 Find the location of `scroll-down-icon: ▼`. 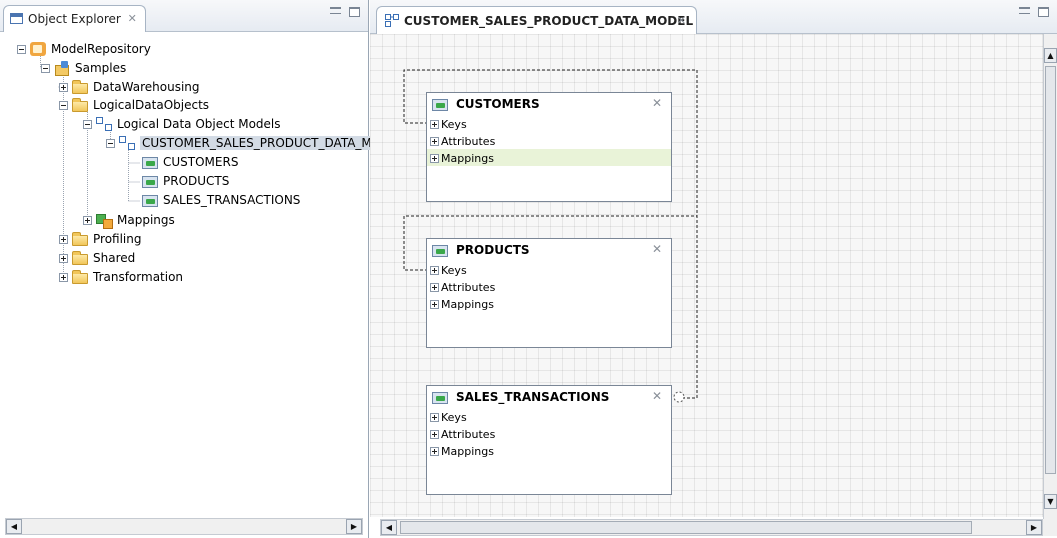

scroll-down-icon: ▼ is located at coordinates (1050, 501).